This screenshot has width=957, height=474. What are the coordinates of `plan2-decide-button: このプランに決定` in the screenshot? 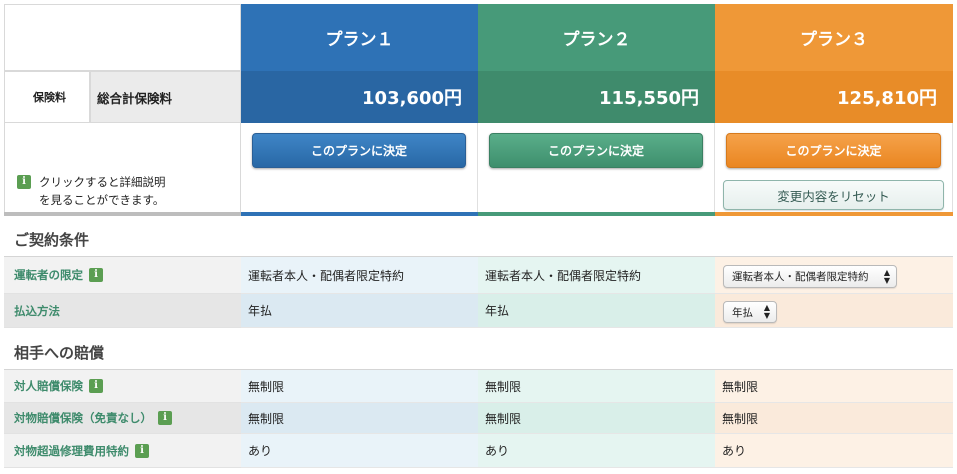 It's located at (596, 150).